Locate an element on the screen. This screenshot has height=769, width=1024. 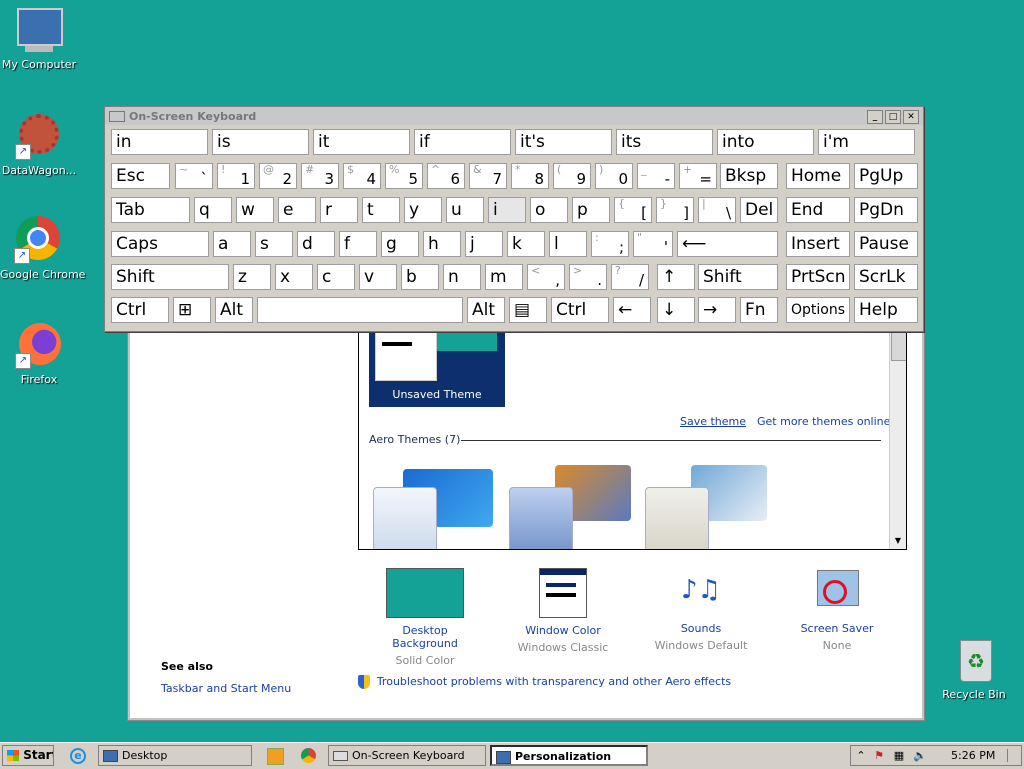
key-b: b is located at coordinates (420, 277).